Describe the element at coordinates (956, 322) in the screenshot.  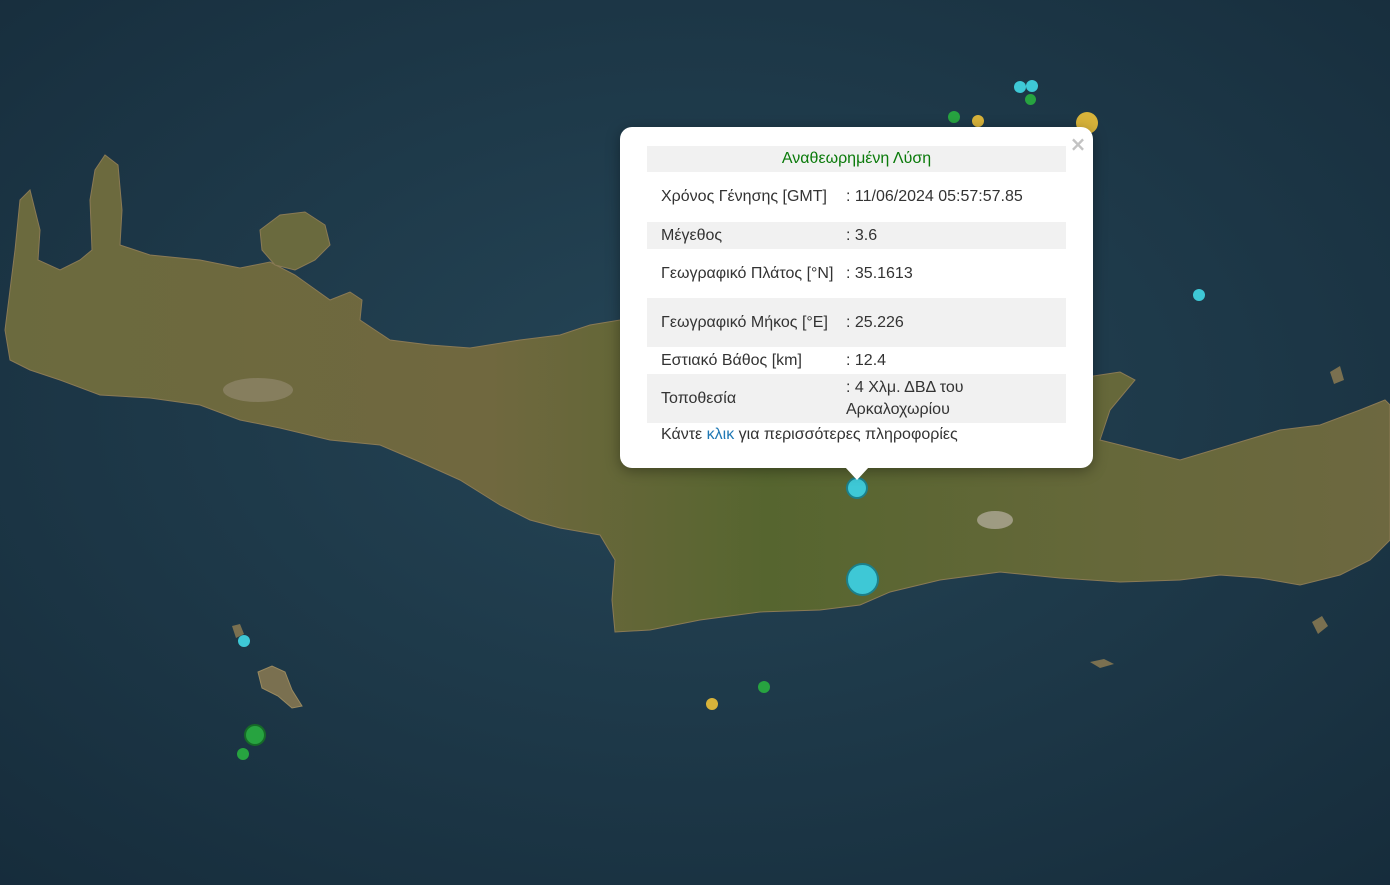
I see `row-value-longitude: : 25.226` at that location.